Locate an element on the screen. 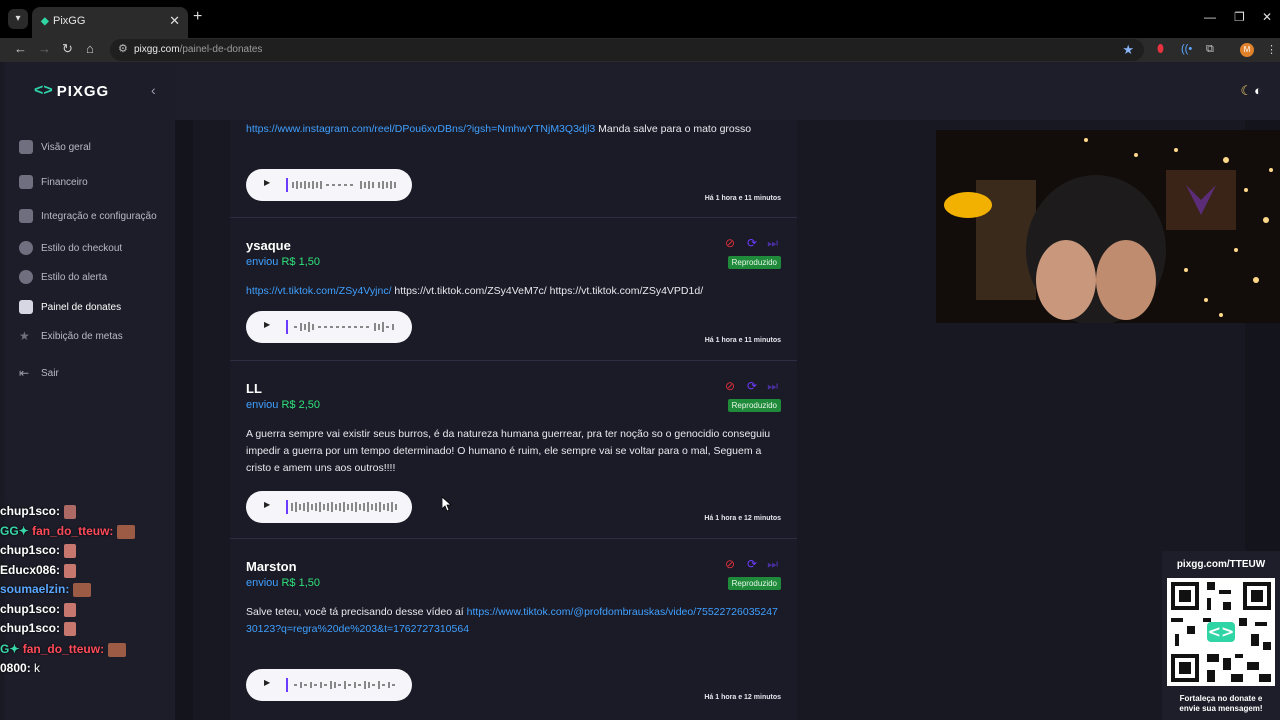  settings-icon is located at coordinates (26, 216).